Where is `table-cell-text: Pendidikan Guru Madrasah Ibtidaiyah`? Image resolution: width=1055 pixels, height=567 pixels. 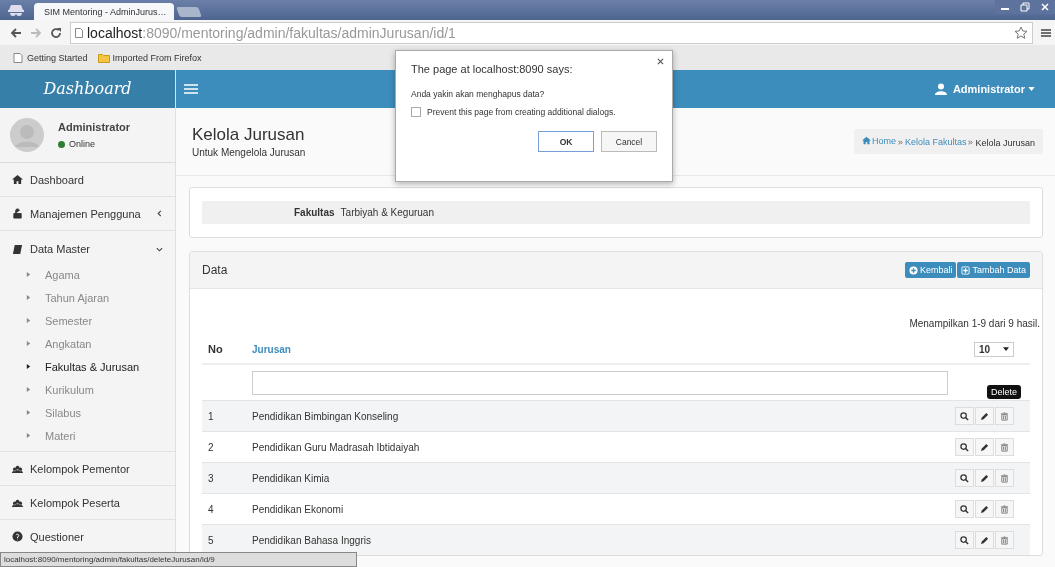
table-cell-text: Pendidikan Guru Madrasah Ibtidaiyah is located at coordinates (336, 447).